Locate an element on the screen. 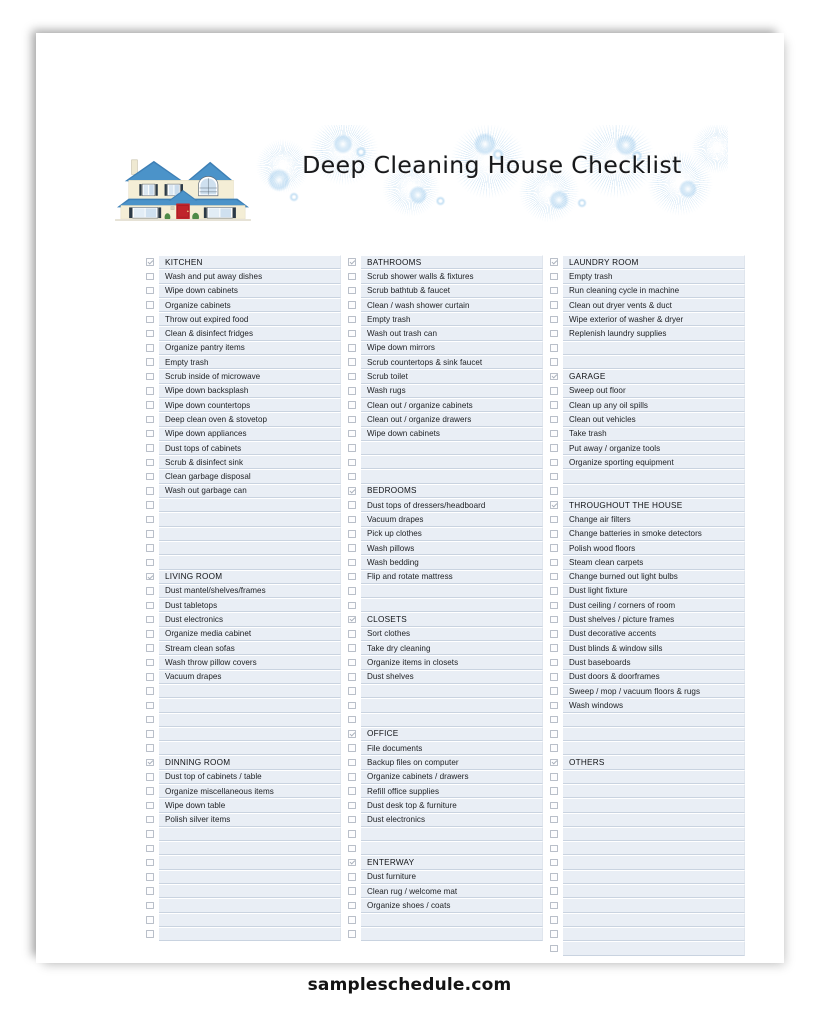 Image resolution: width=819 pixels, height=1024 pixels. row-label-cell: Dust shelves / picture frames is located at coordinates (654, 619).